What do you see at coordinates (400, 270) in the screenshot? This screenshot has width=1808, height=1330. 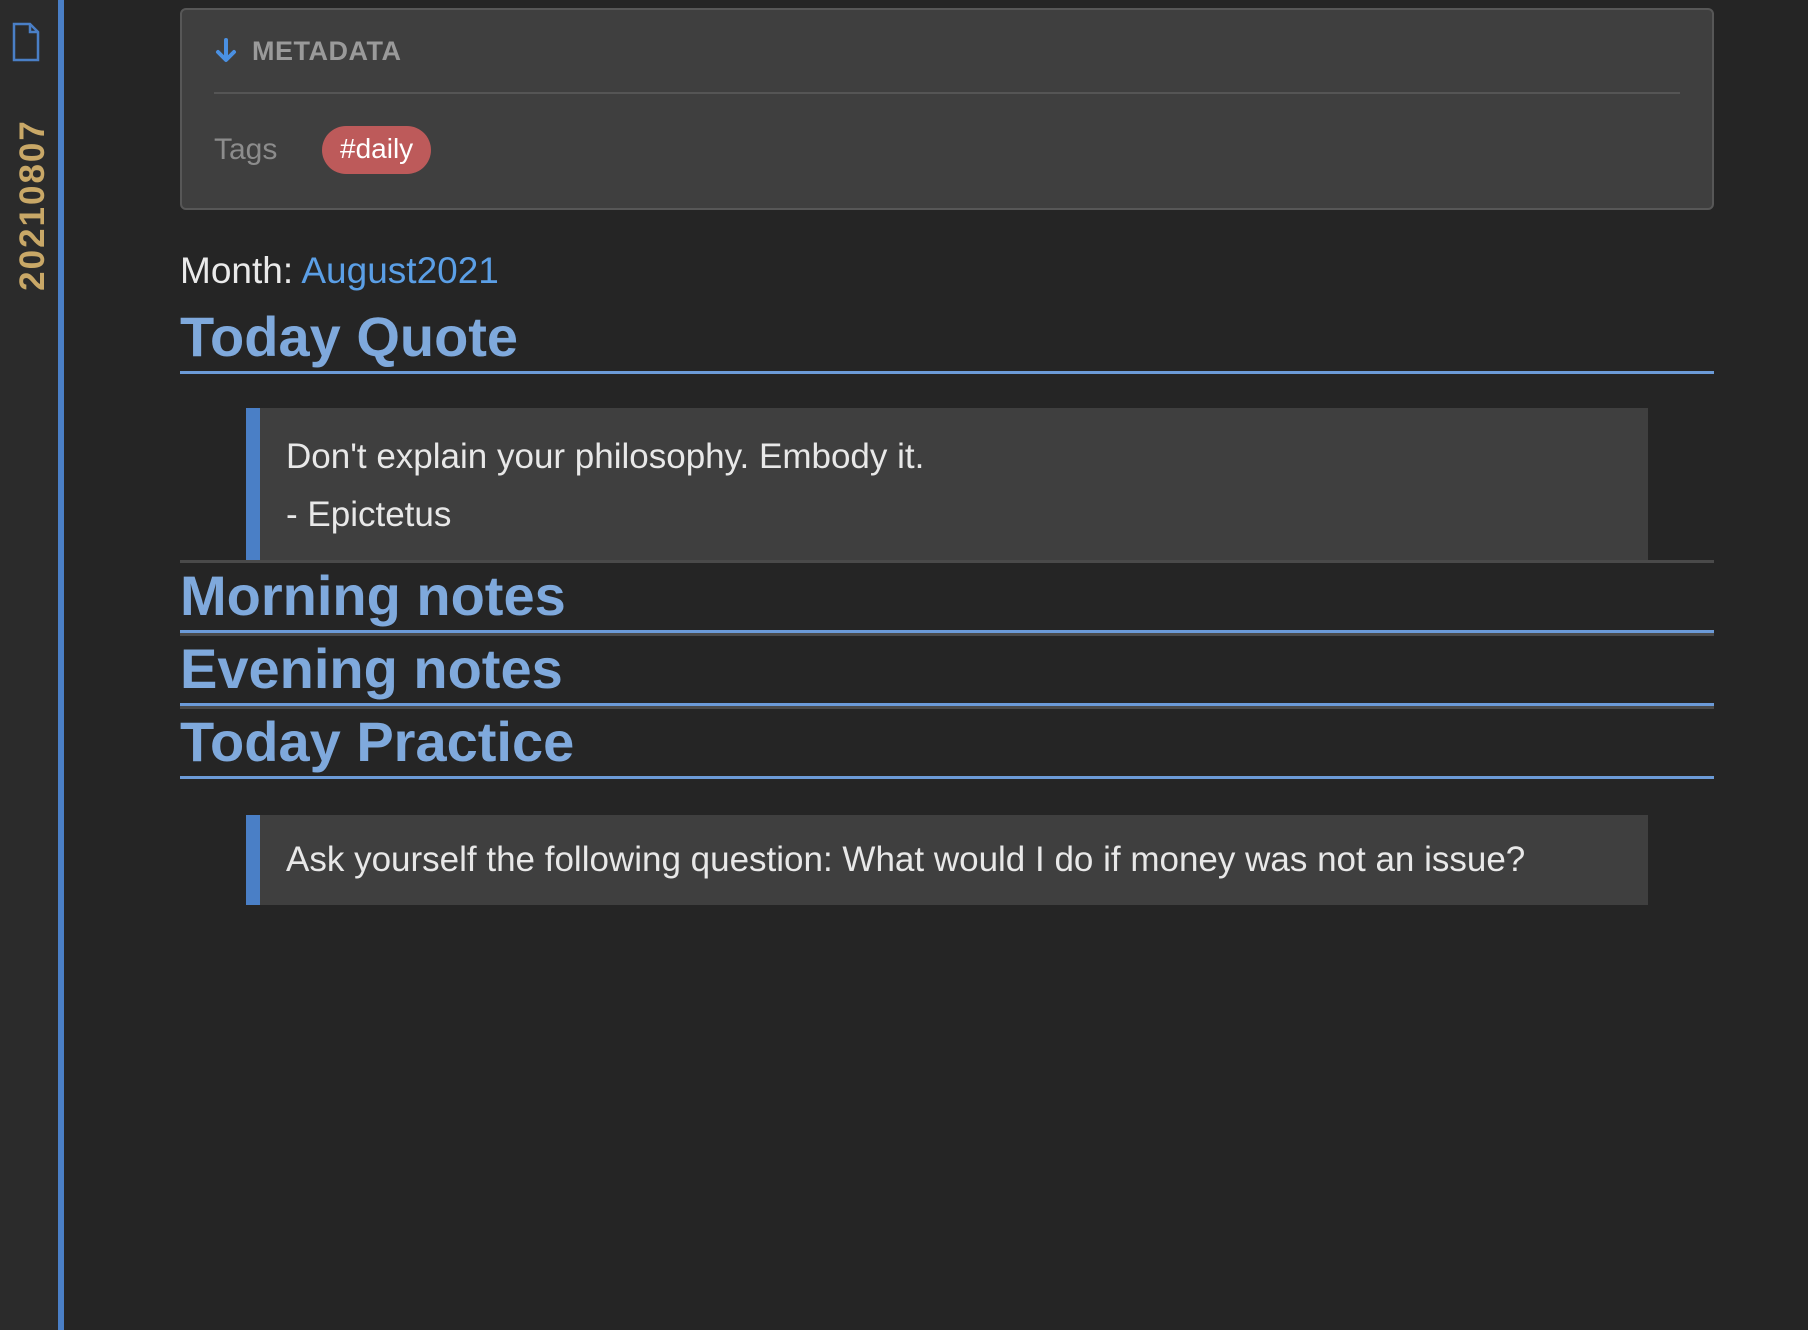 I see `month-link: August2021` at bounding box center [400, 270].